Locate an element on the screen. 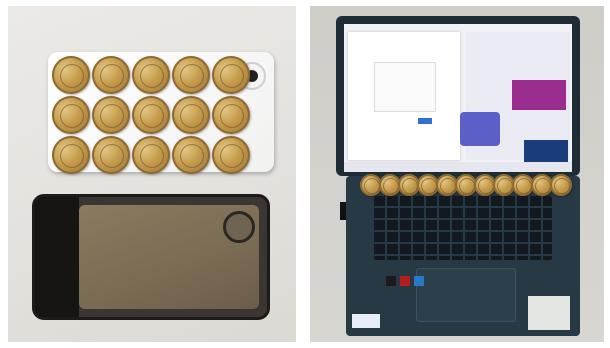 The height and width of the screenshot is (348, 610). sticker-spec-label is located at coordinates (549, 313).